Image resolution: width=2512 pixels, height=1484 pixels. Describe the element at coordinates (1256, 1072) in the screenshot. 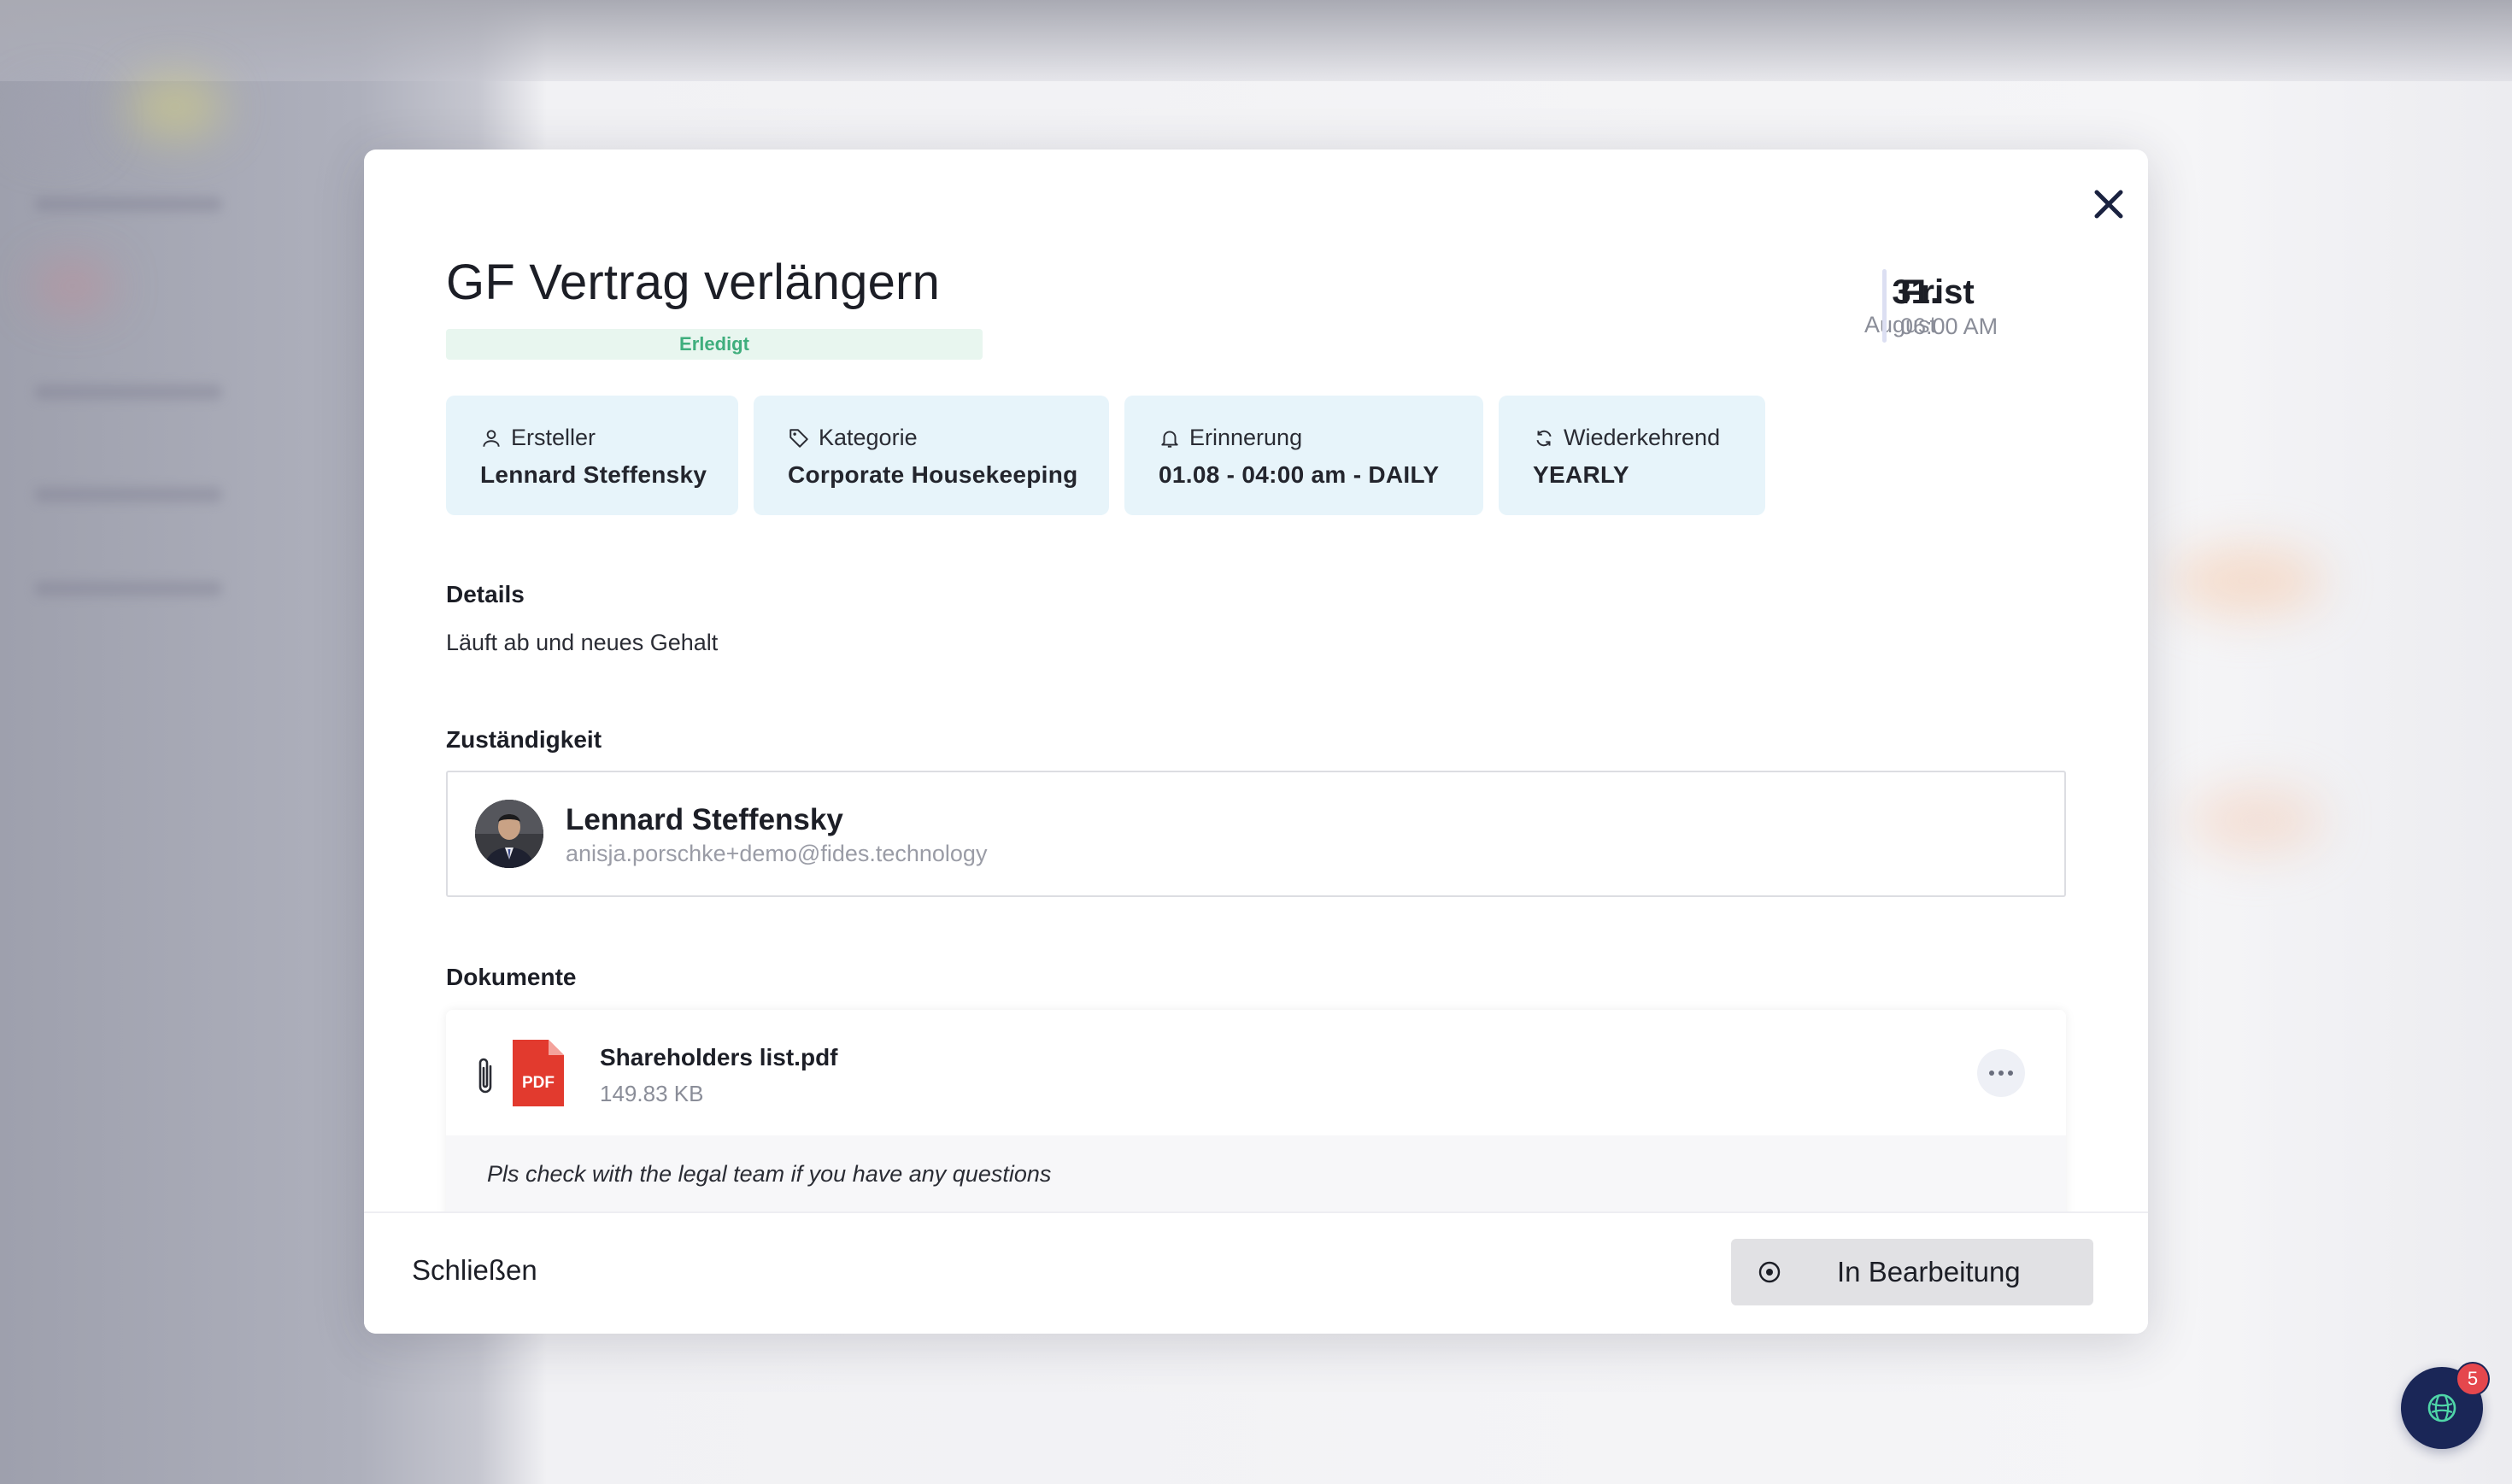

I see `document-row: PDF Shareholders list.pdf 149.83 KB` at that location.